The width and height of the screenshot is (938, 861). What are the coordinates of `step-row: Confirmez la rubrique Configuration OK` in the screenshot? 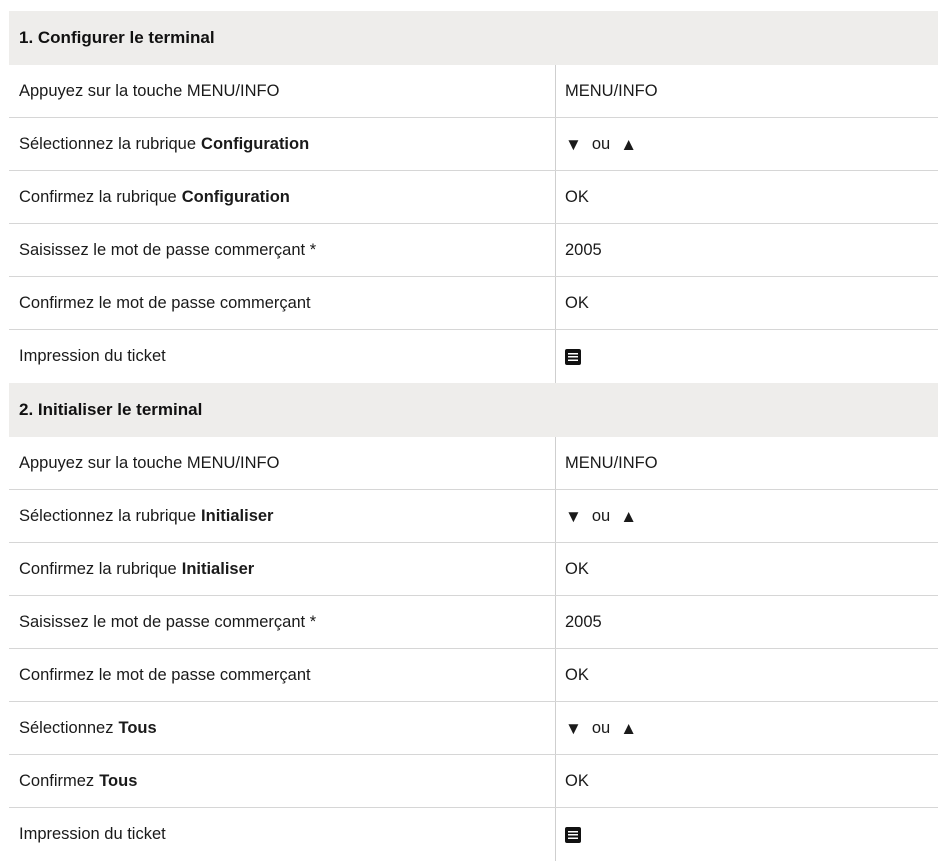 It's located at (473, 197).